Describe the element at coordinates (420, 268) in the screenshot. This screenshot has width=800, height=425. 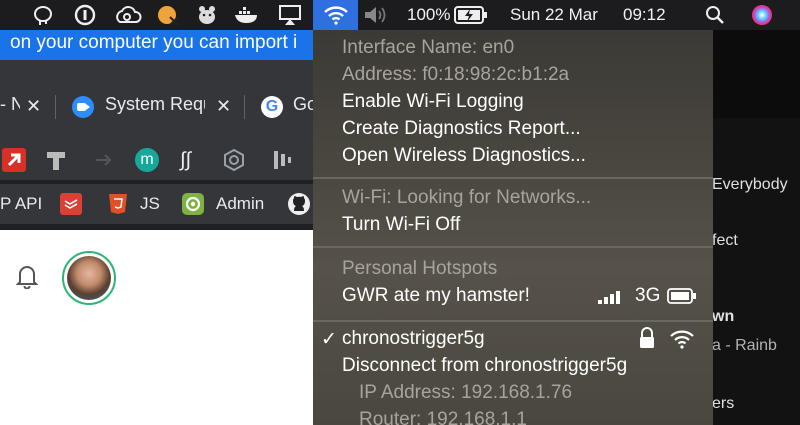
I see `personal-hotspots-header: Personal Hotspots` at that location.